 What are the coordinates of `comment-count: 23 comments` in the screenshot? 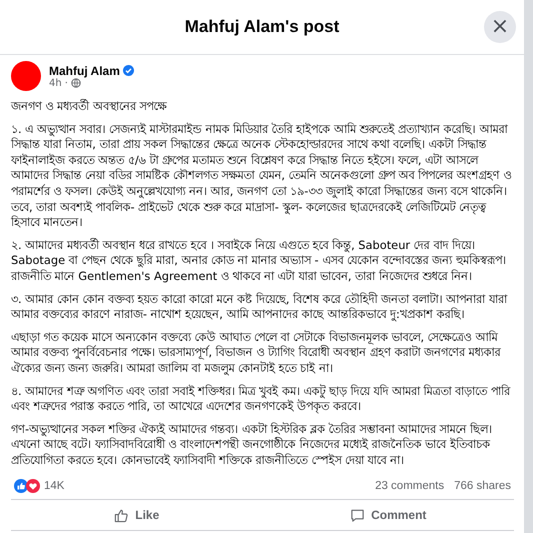 It's located at (409, 486).